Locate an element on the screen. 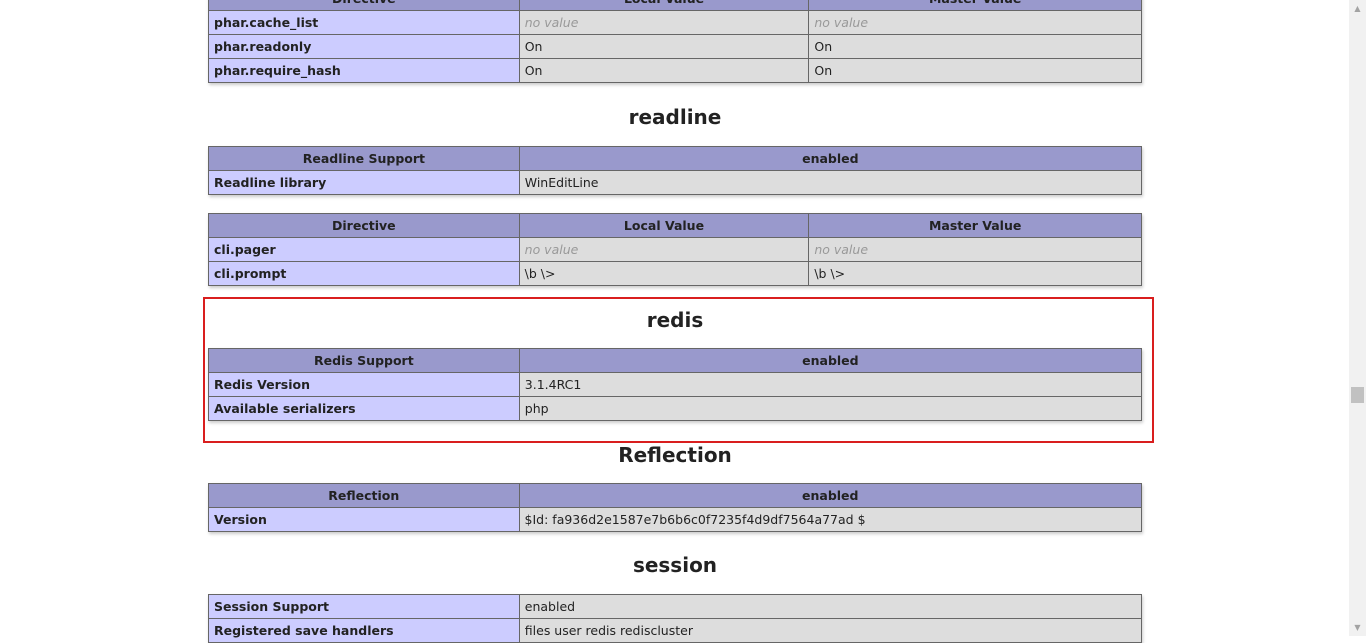 The height and width of the screenshot is (643, 1366). vertical-scrollbar: ▲ ▼ is located at coordinates (1357, 318).